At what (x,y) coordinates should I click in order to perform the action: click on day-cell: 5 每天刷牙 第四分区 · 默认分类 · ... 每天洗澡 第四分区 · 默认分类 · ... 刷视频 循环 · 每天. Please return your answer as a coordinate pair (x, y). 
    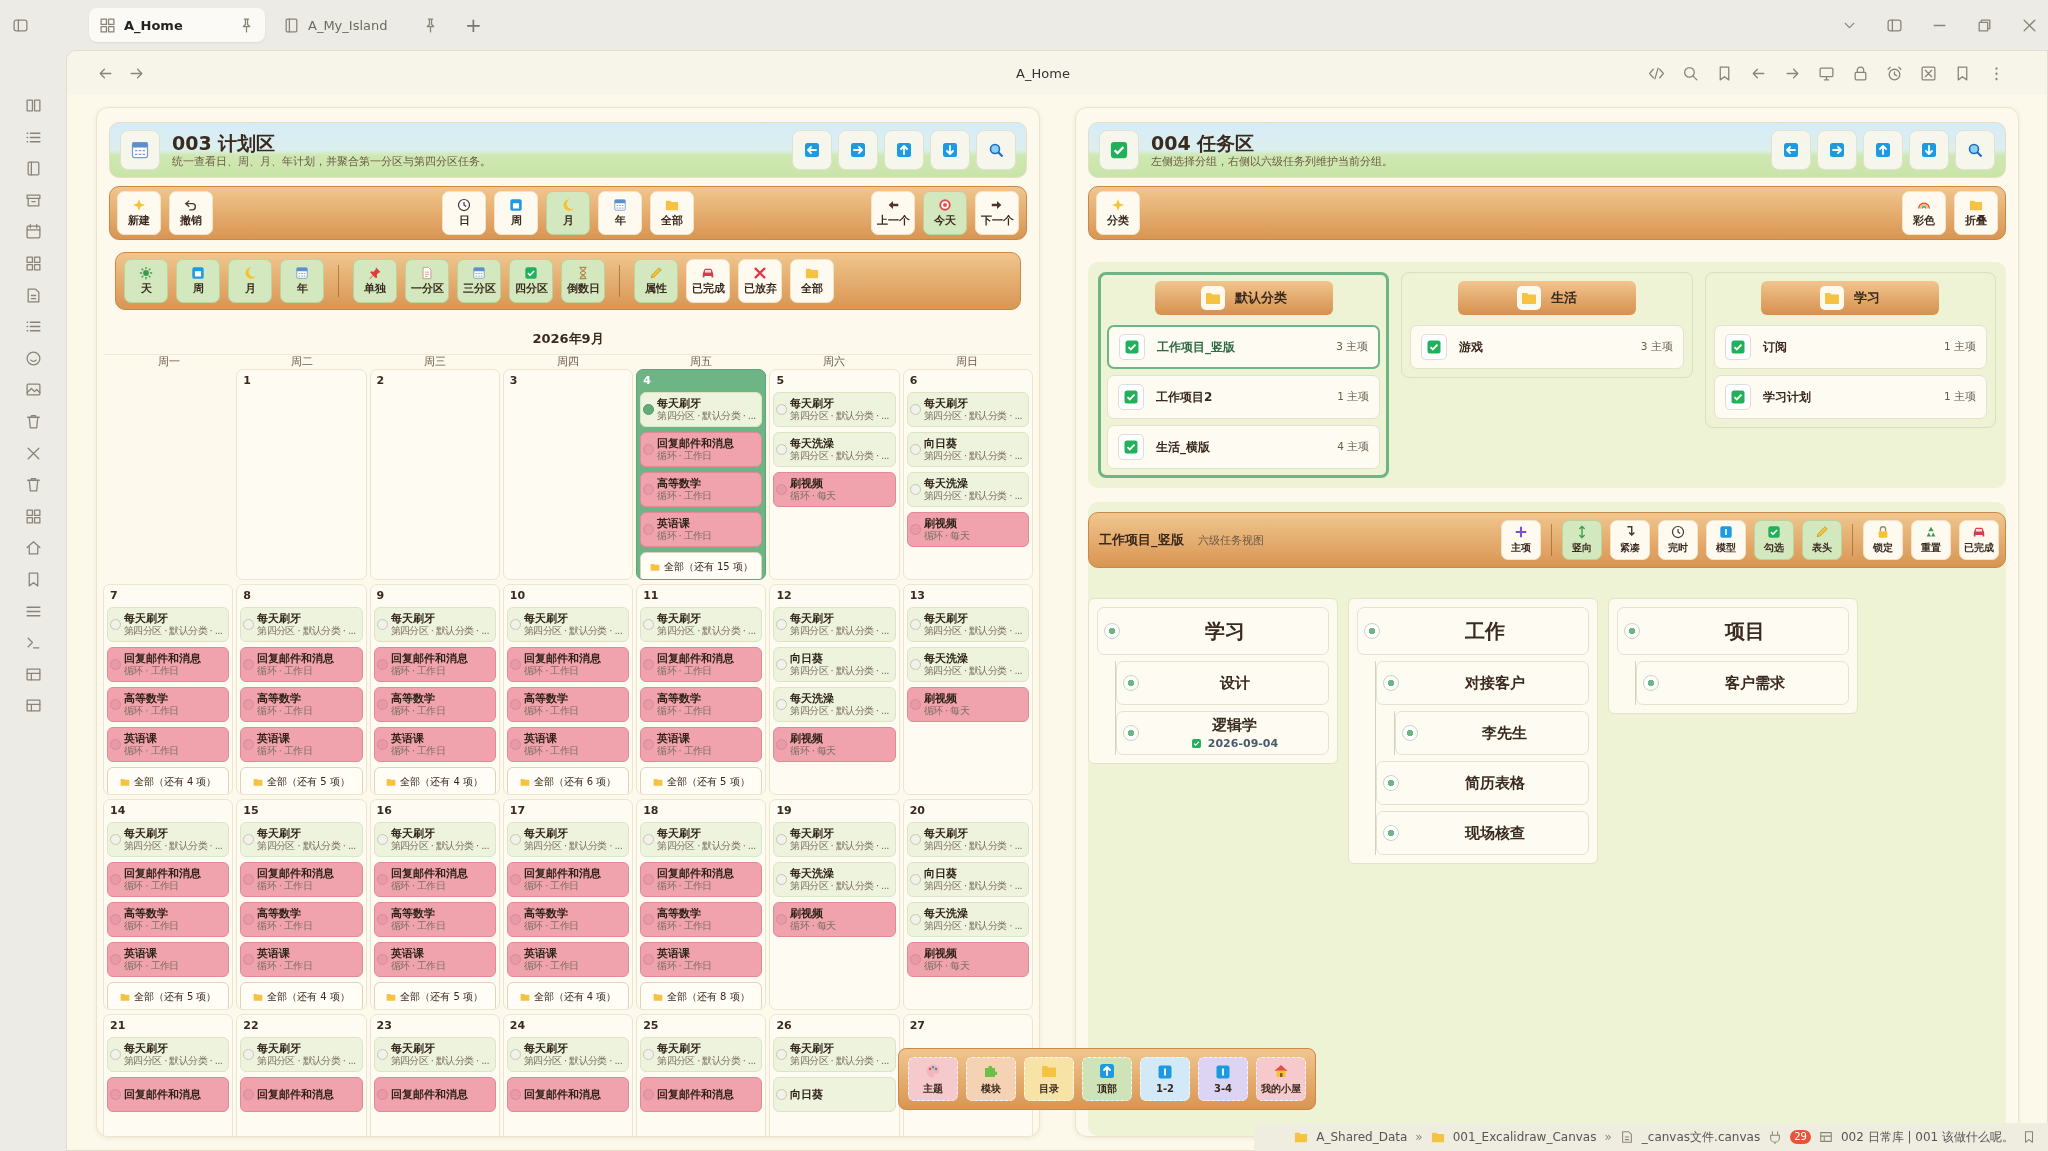
    Looking at the image, I should click on (834, 474).